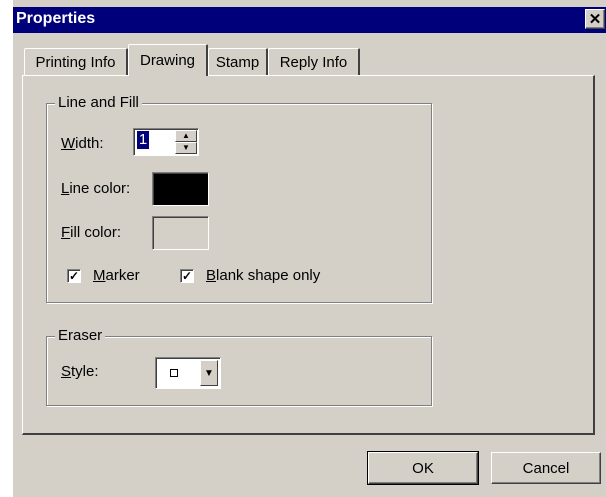  I want to click on arrow-up-icon: ▲, so click(186, 135).